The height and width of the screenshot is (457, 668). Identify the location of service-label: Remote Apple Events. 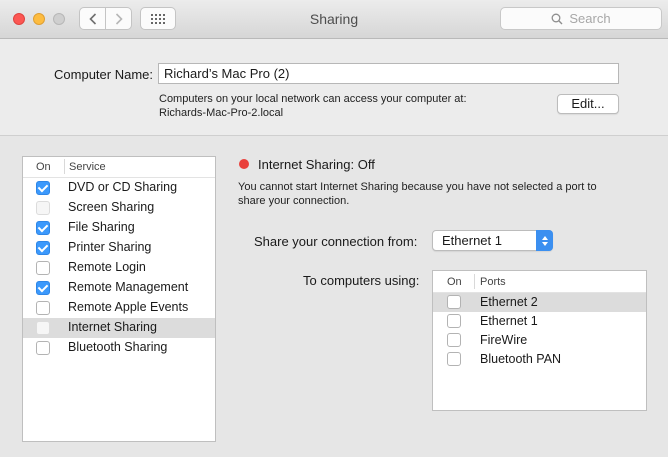
(128, 307).